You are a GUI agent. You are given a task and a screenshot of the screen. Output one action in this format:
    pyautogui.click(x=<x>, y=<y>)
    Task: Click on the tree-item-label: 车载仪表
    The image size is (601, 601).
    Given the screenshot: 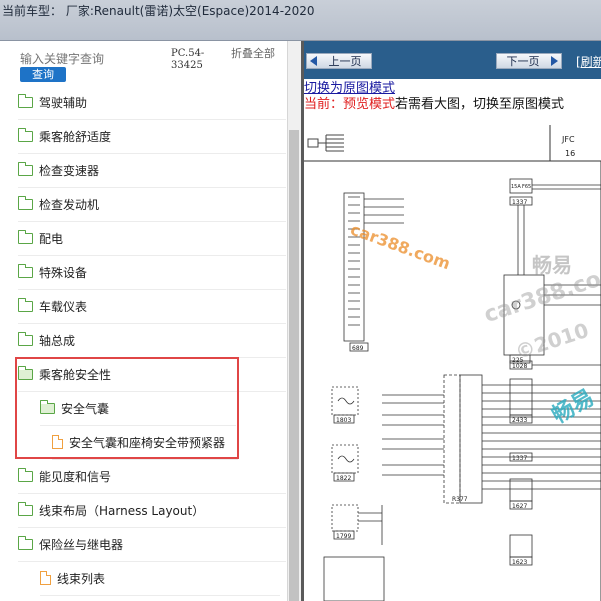 What is the action you would take?
    pyautogui.click(x=63, y=306)
    